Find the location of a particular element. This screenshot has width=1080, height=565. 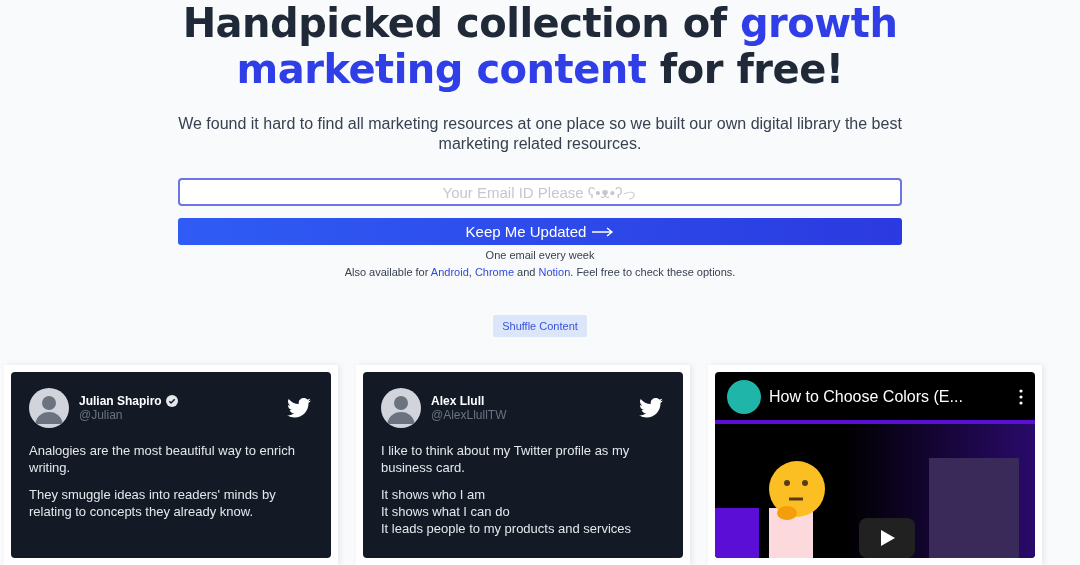

tweet-text: It shows what I can do is located at coordinates (446, 511).